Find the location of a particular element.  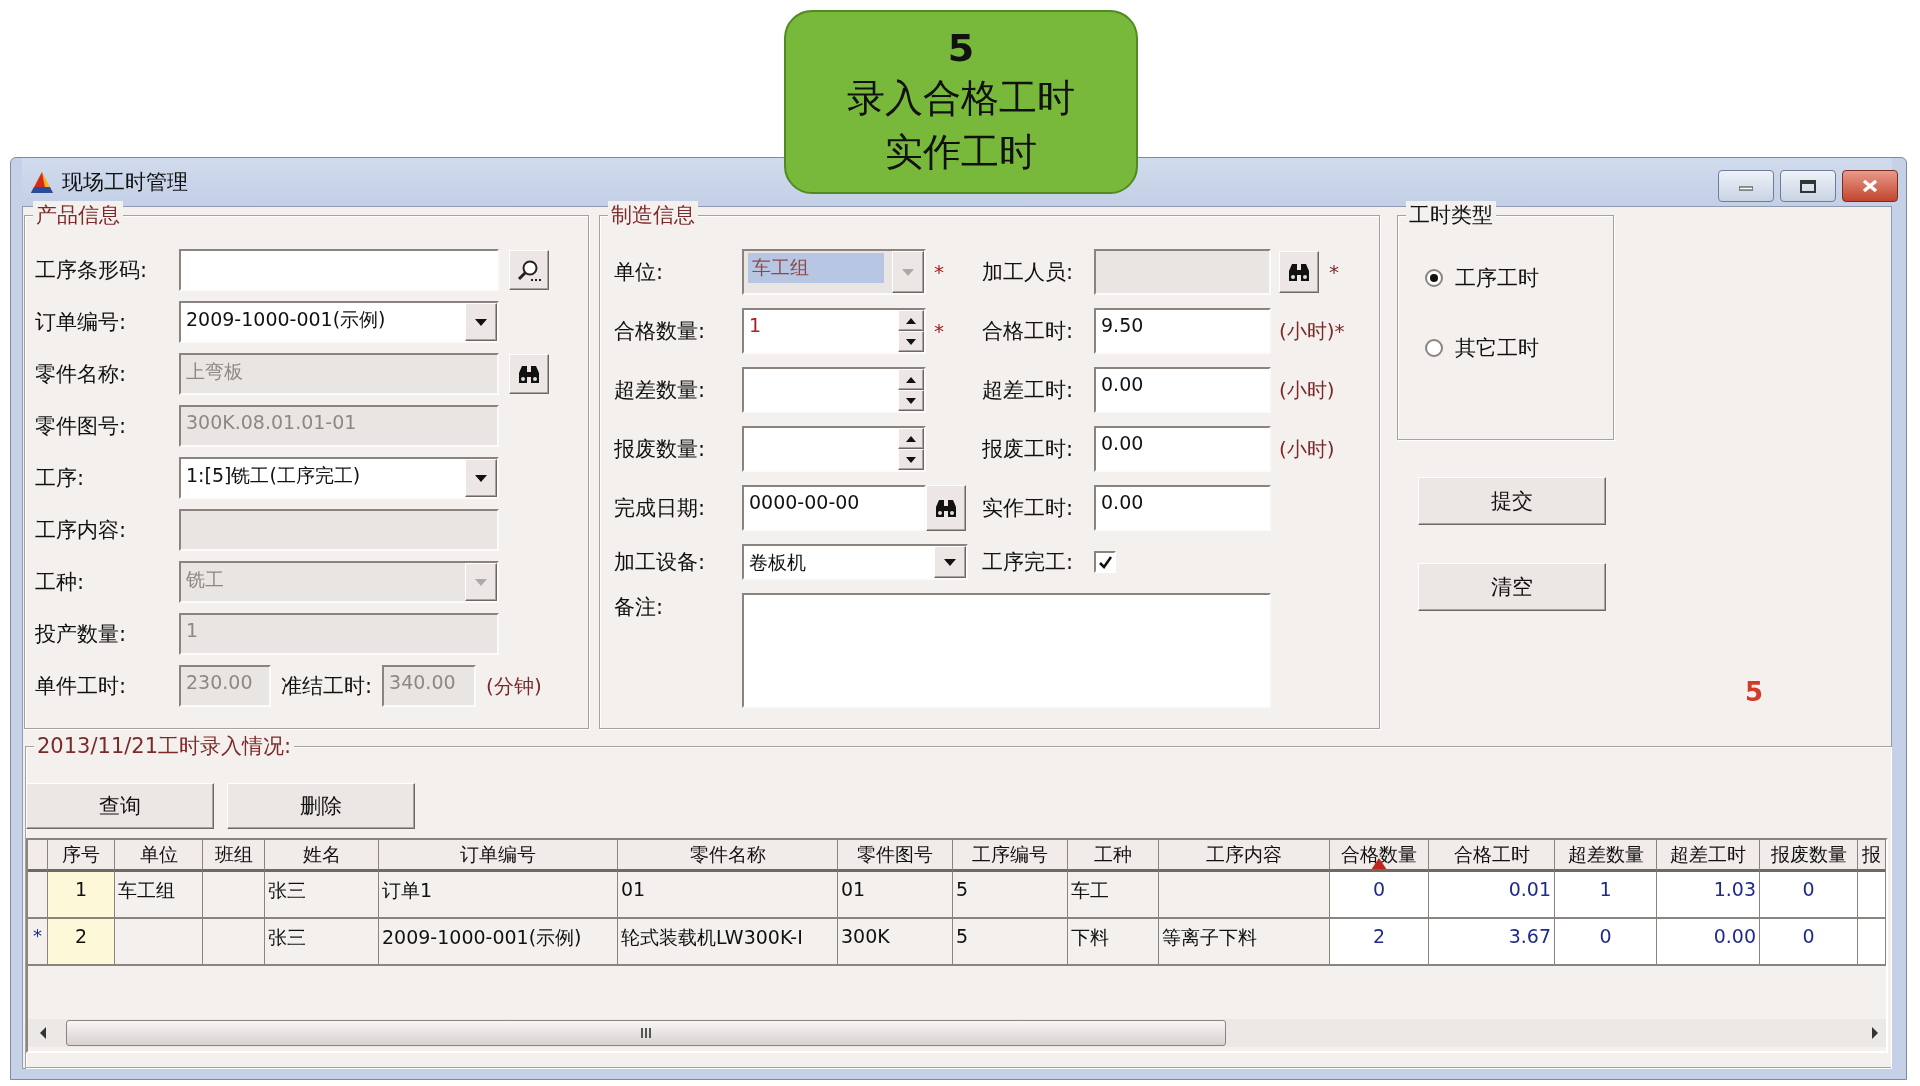

scrollbar-thumb is located at coordinates (646, 1033).